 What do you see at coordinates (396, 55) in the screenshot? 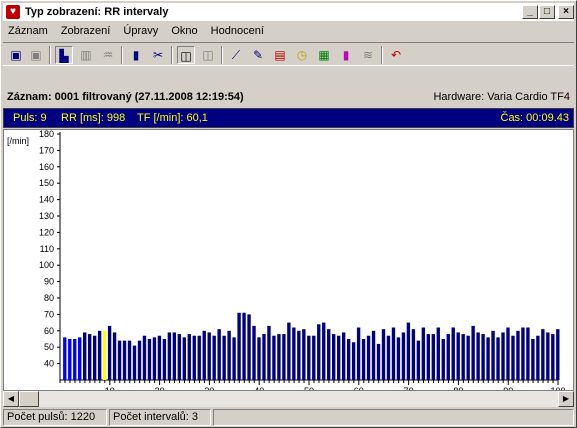
I see `undo-icon: ↶` at bounding box center [396, 55].